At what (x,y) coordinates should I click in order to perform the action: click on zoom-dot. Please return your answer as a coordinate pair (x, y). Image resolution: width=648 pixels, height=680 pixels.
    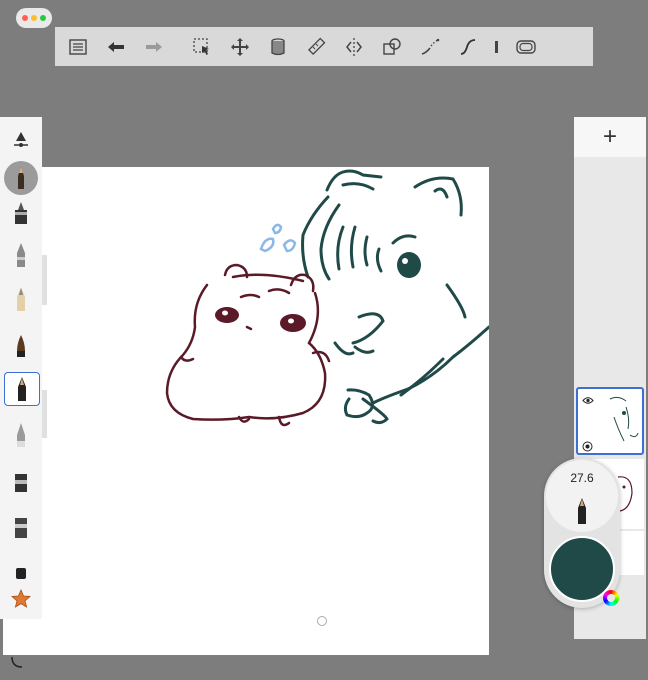
    Looking at the image, I should click on (43, 18).